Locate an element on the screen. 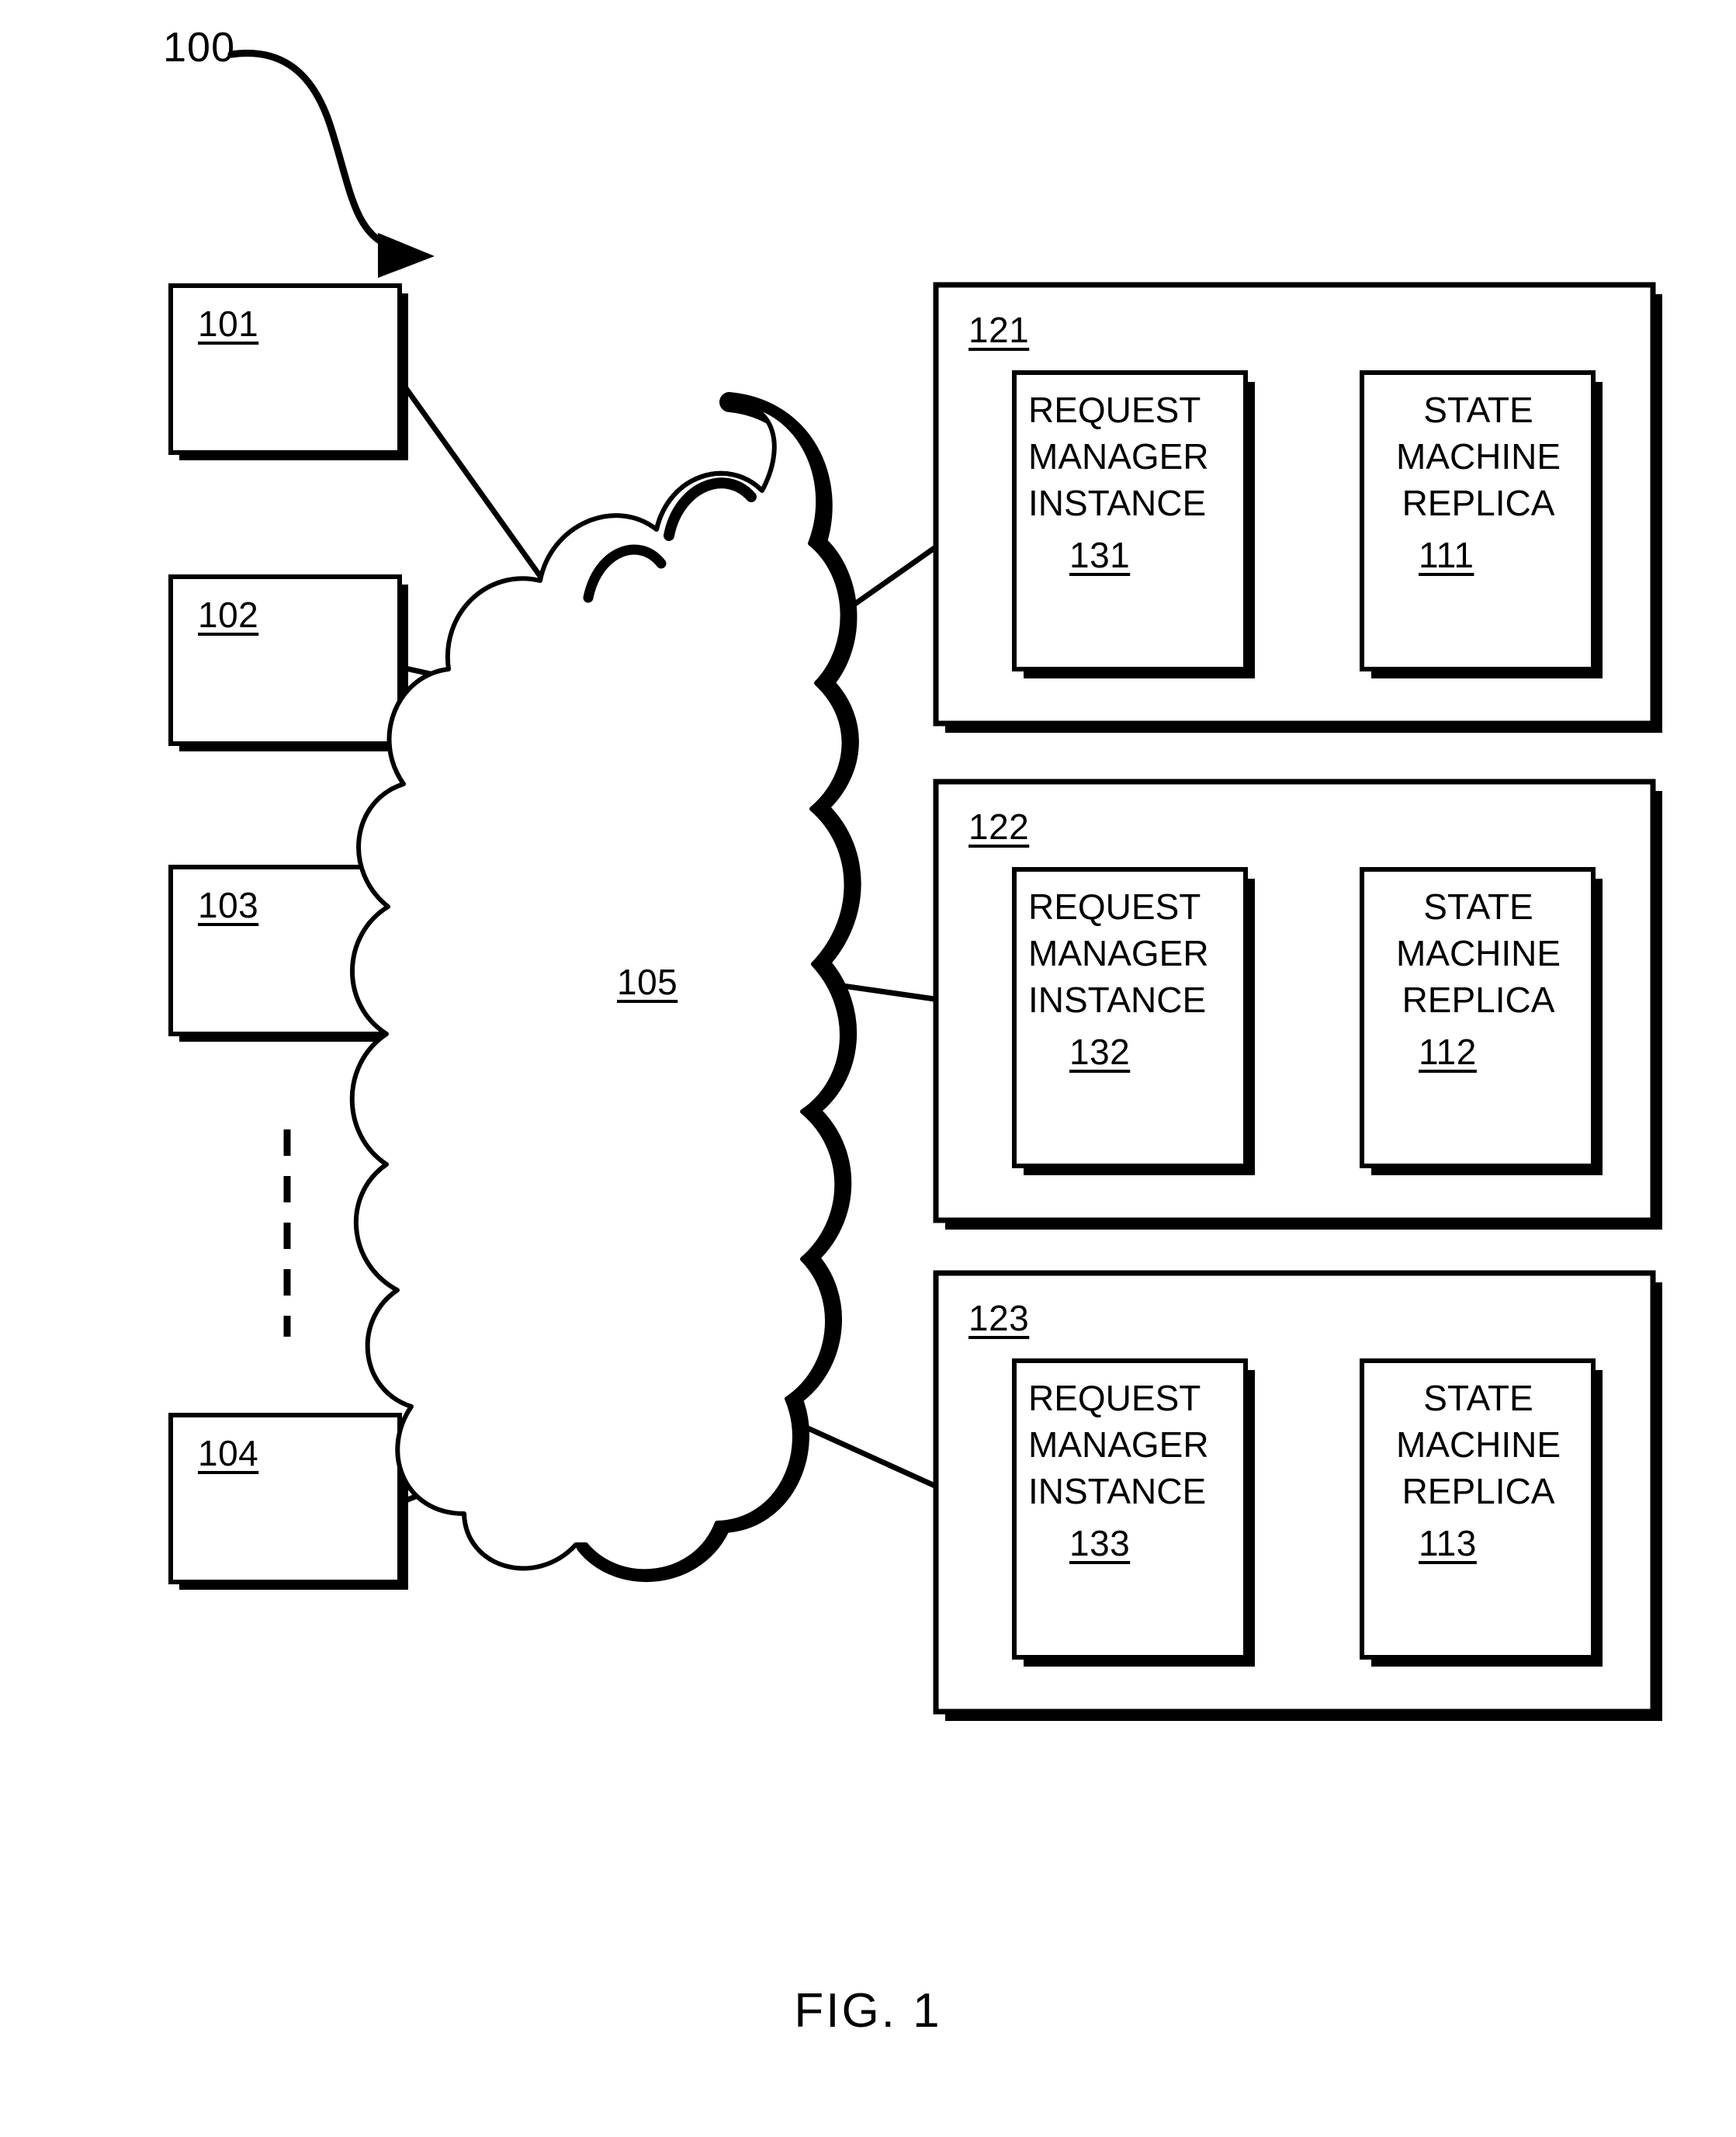  server-ref-121: 121 is located at coordinates (999, 330).